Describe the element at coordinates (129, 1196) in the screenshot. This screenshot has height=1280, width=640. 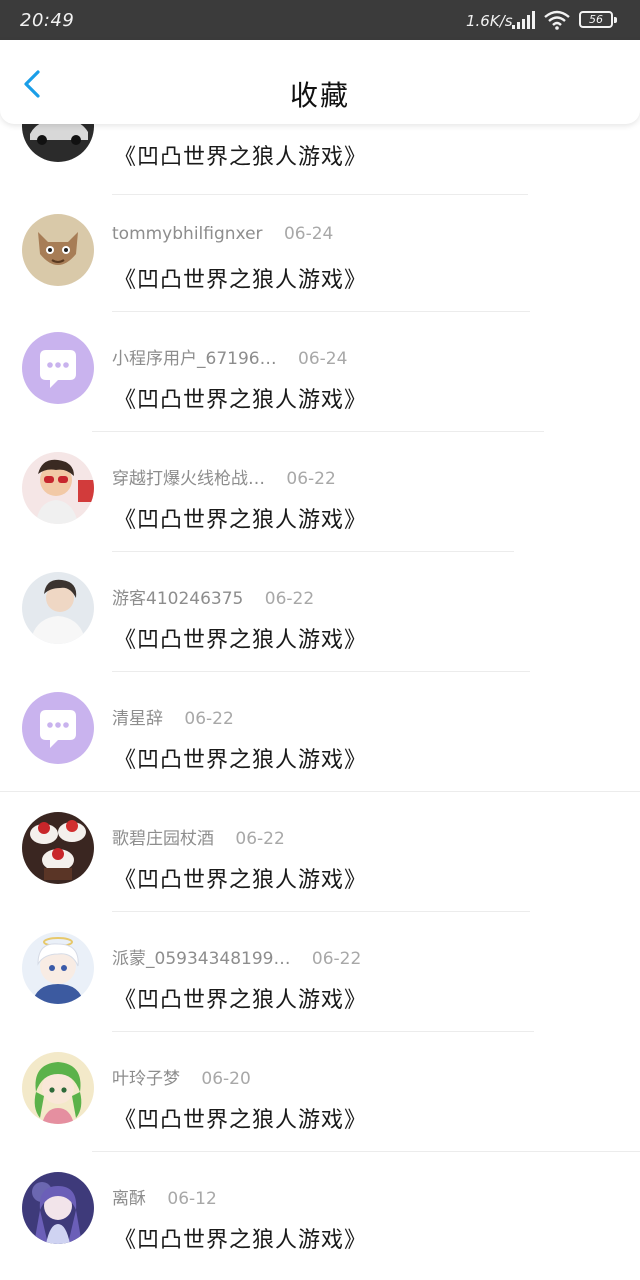
I see `user-name: 离酥` at that location.